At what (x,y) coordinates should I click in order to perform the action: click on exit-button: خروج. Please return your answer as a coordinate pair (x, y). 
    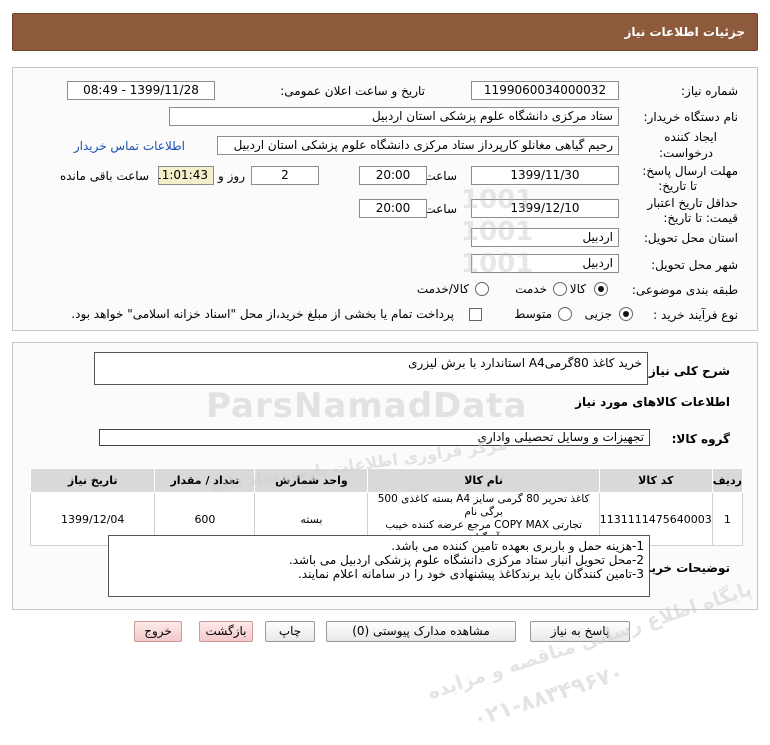
    Looking at the image, I should click on (158, 631).